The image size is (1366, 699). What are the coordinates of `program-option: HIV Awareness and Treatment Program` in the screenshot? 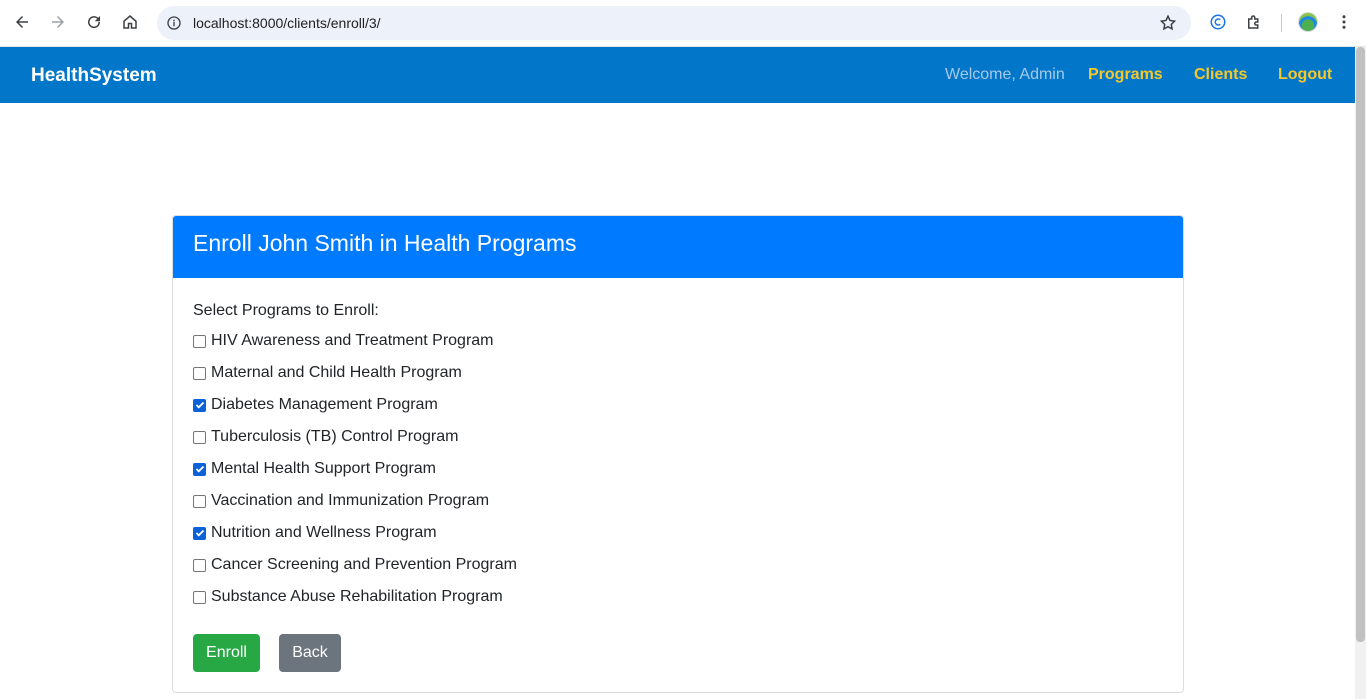 It's located at (343, 341).